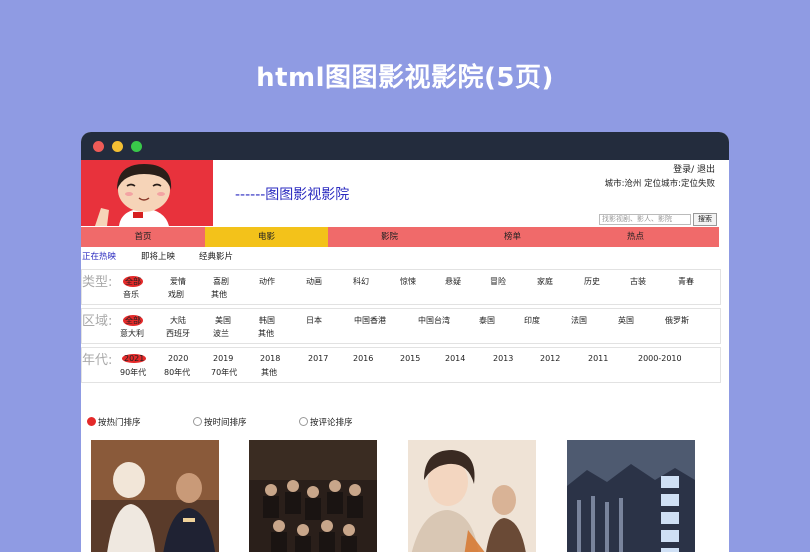 This screenshot has width=810, height=552. I want to click on sort-label: 按评论排序, so click(331, 423).